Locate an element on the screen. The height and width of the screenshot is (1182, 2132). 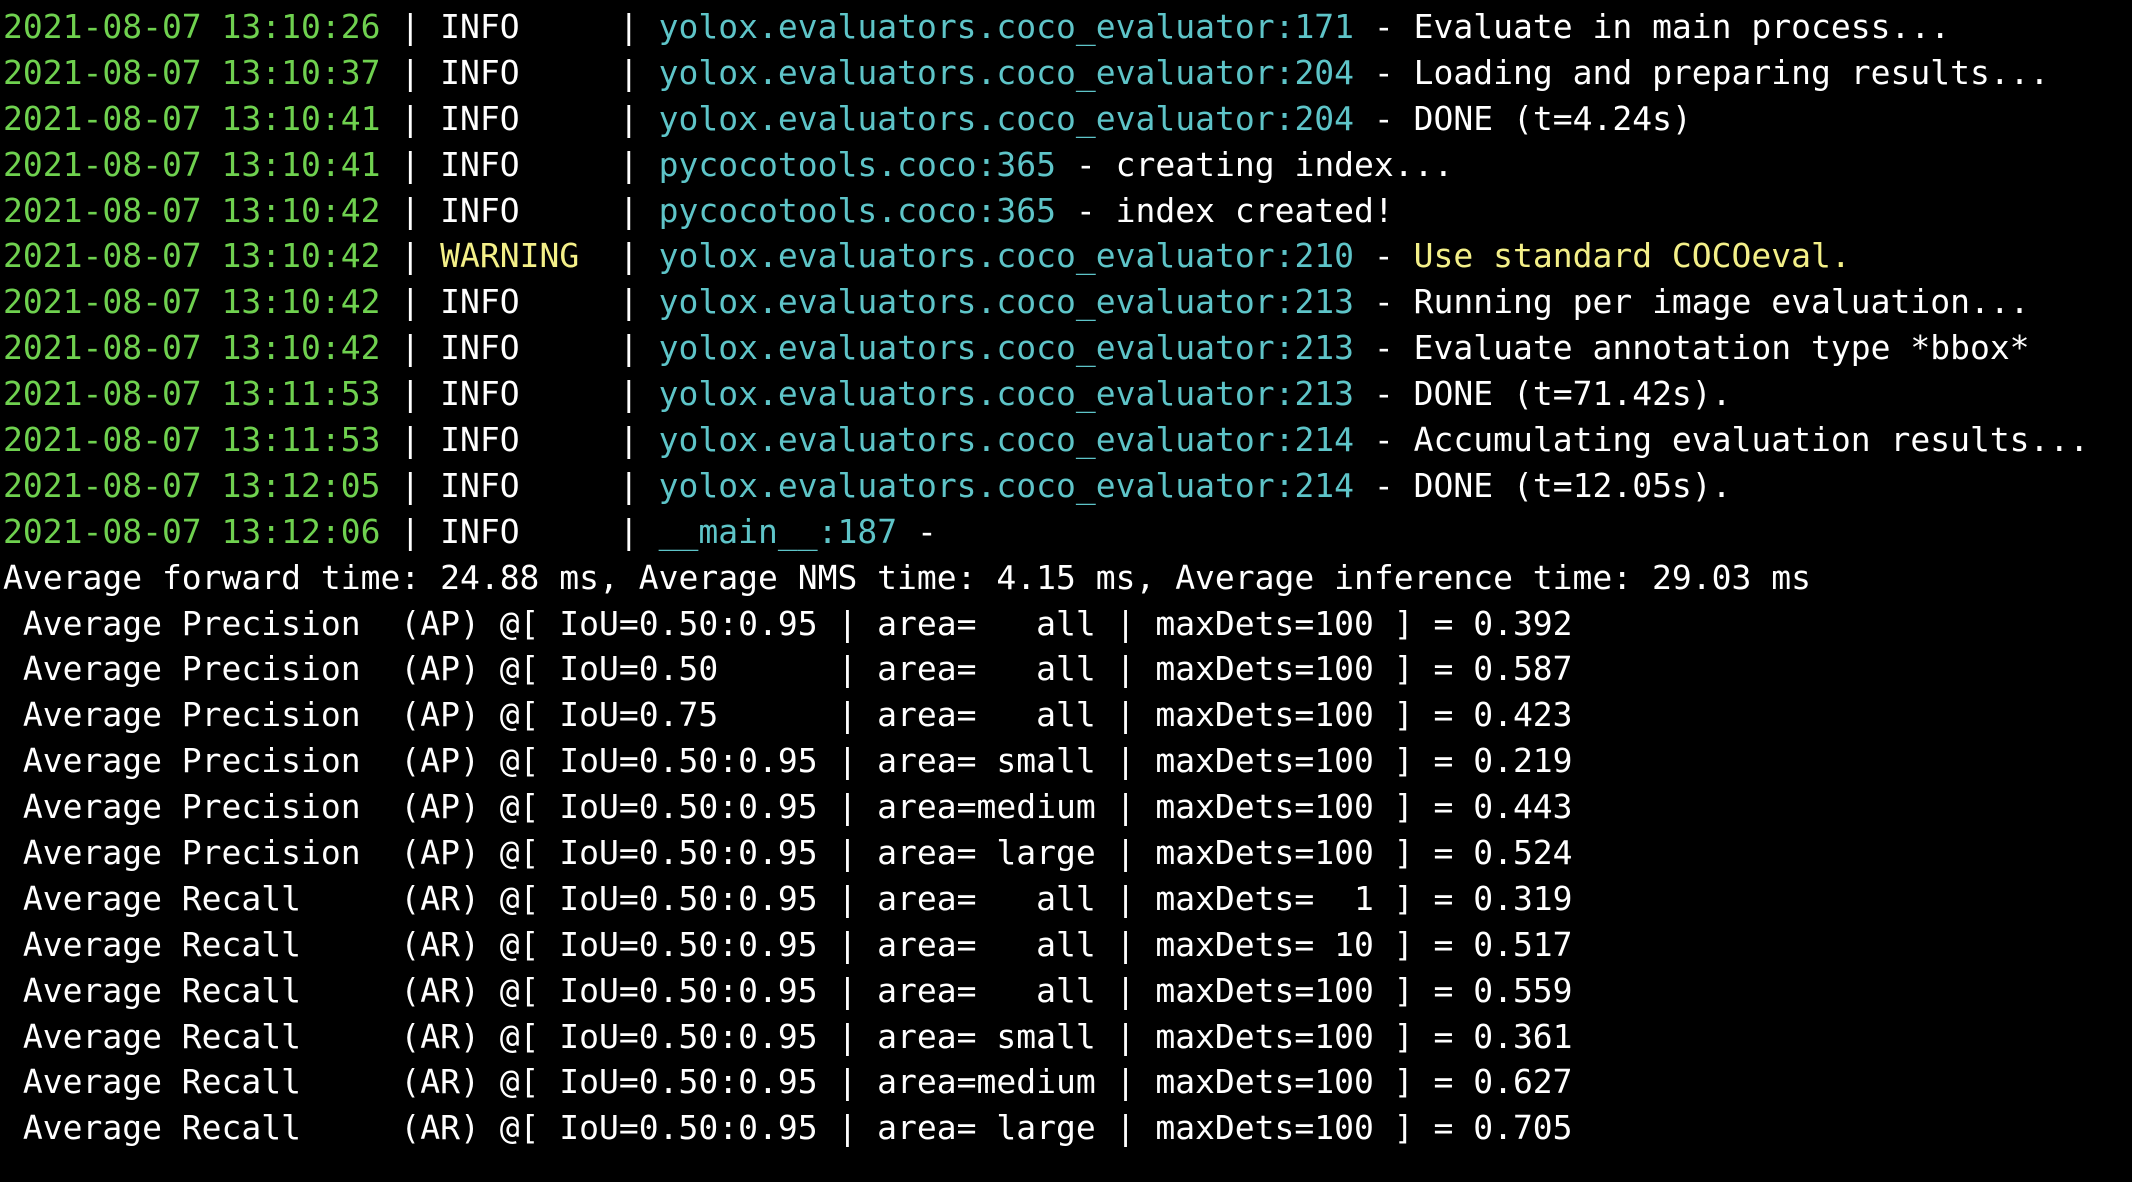
log-level-warning: WARNING is located at coordinates (520, 256).